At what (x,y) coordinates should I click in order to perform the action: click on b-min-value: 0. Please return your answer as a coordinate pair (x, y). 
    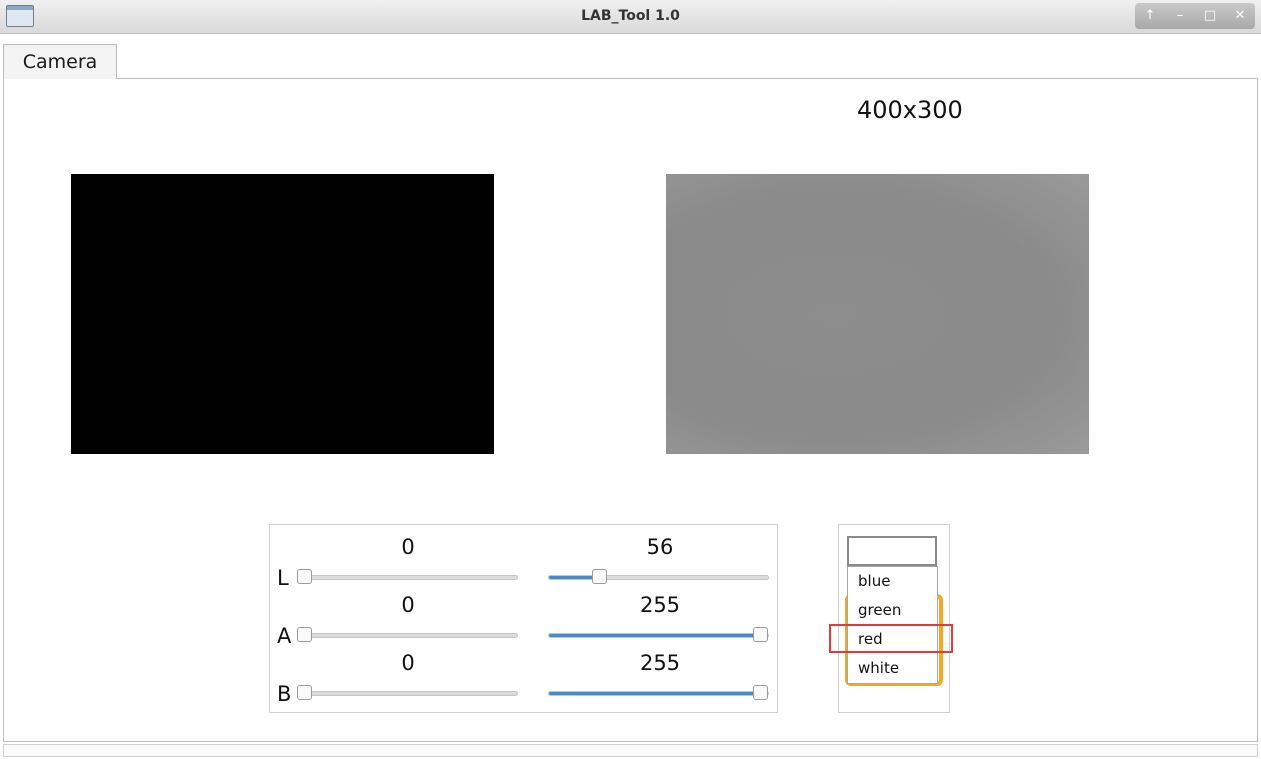
    Looking at the image, I should click on (408, 663).